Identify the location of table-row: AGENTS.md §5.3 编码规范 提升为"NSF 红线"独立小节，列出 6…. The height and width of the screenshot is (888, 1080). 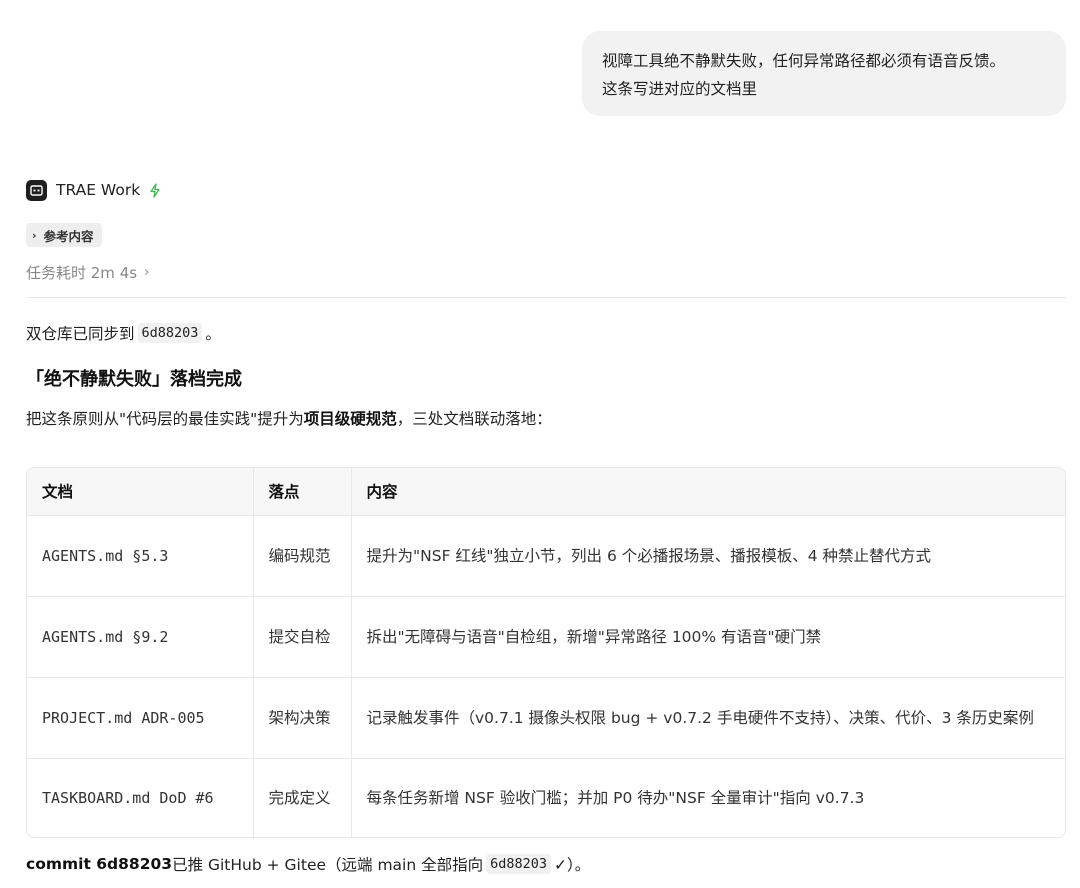
(546, 556).